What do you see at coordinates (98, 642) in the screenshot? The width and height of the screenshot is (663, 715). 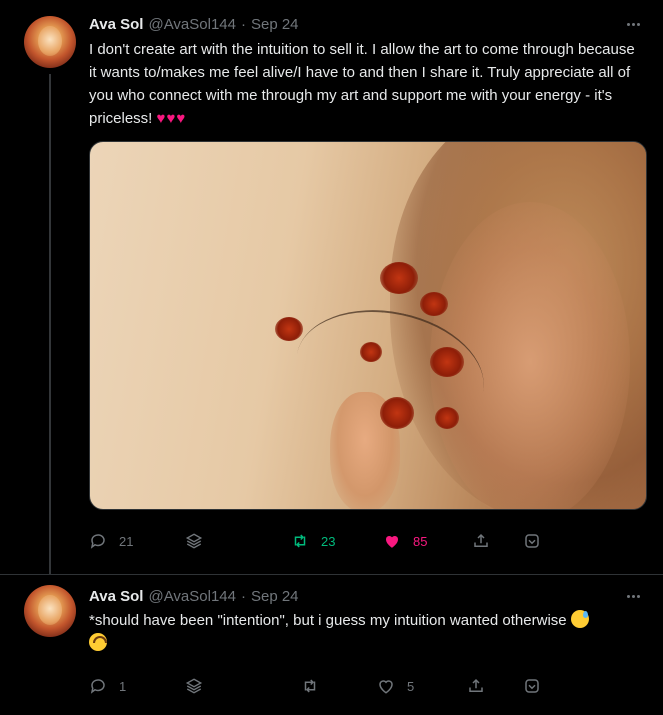 I see `upside-down-emoji` at bounding box center [98, 642].